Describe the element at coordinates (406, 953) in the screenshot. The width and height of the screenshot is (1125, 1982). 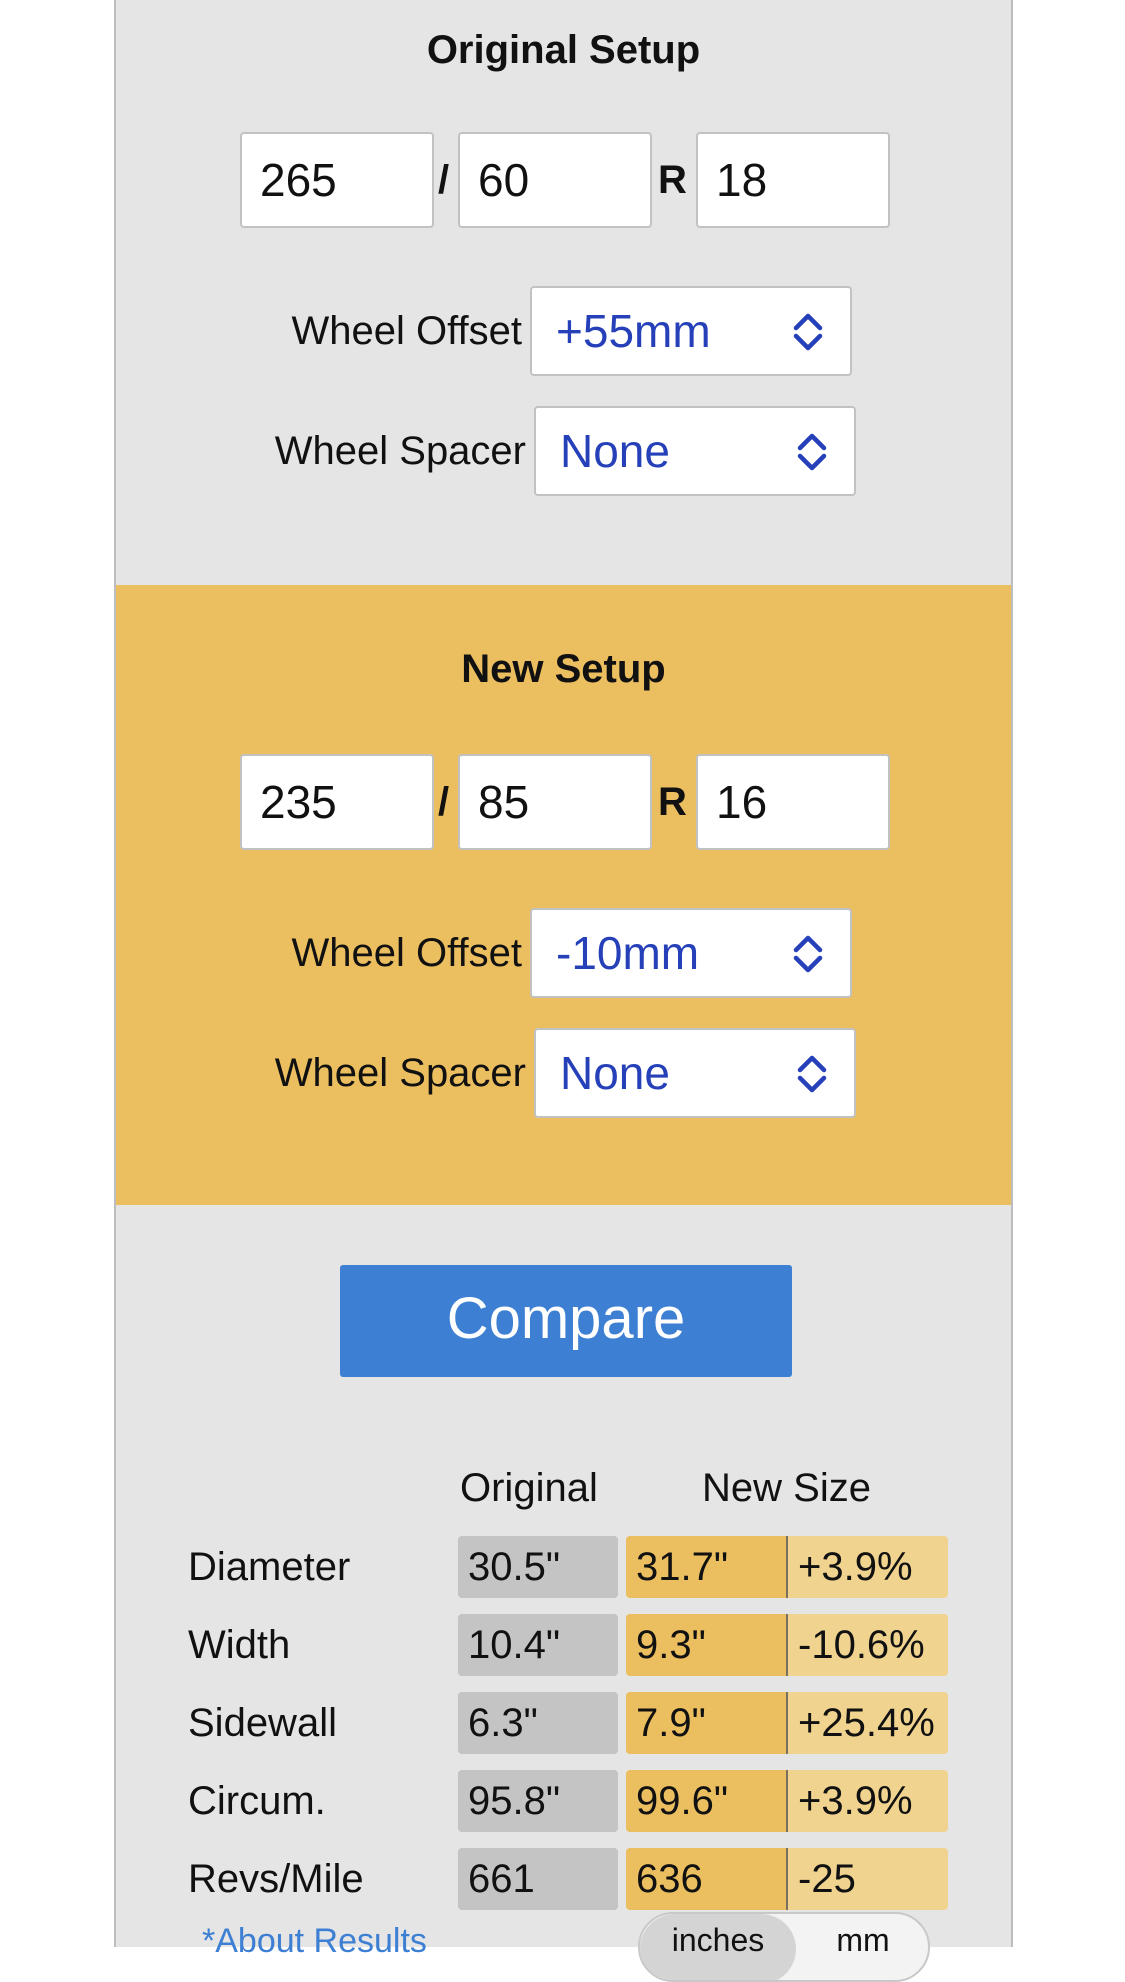
I see `new-offset-label: Wheel Offset` at that location.